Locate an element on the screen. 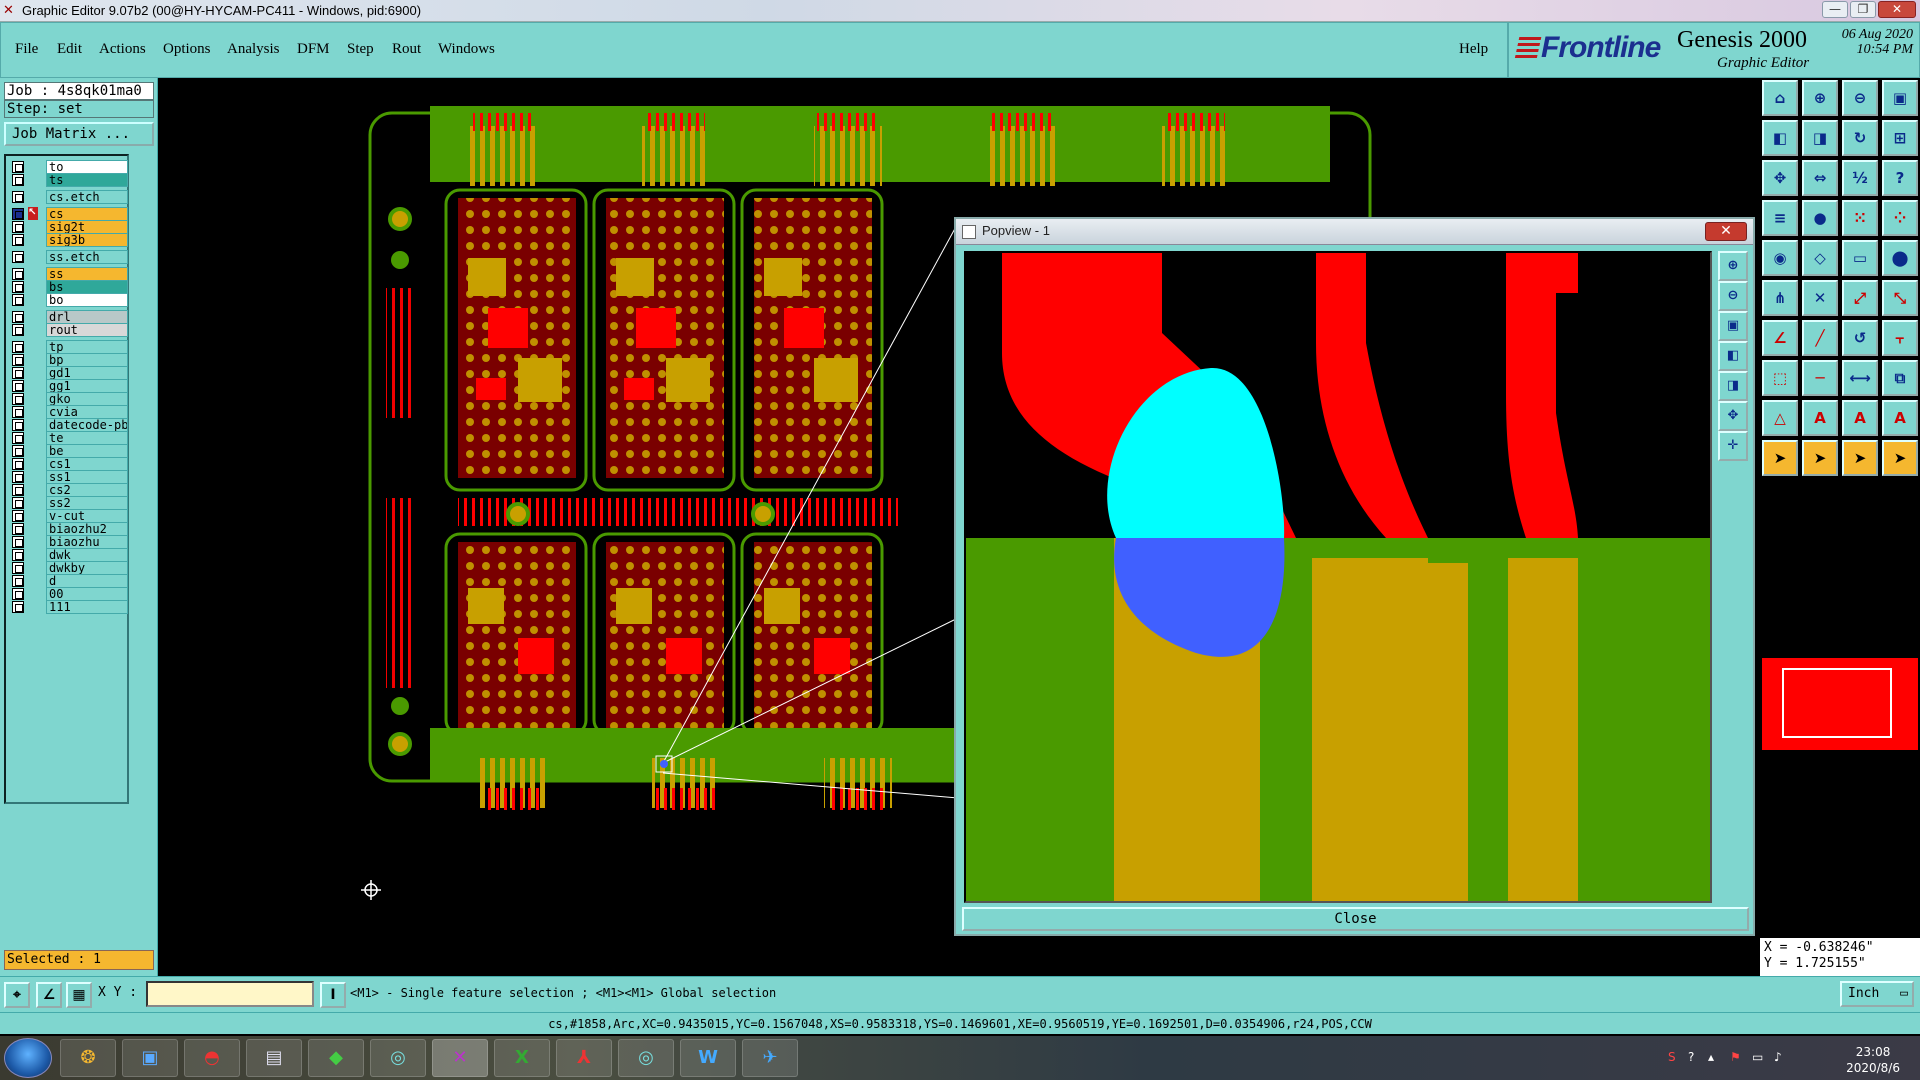 The height and width of the screenshot is (1080, 1920). layer-name: tp is located at coordinates (87, 347).